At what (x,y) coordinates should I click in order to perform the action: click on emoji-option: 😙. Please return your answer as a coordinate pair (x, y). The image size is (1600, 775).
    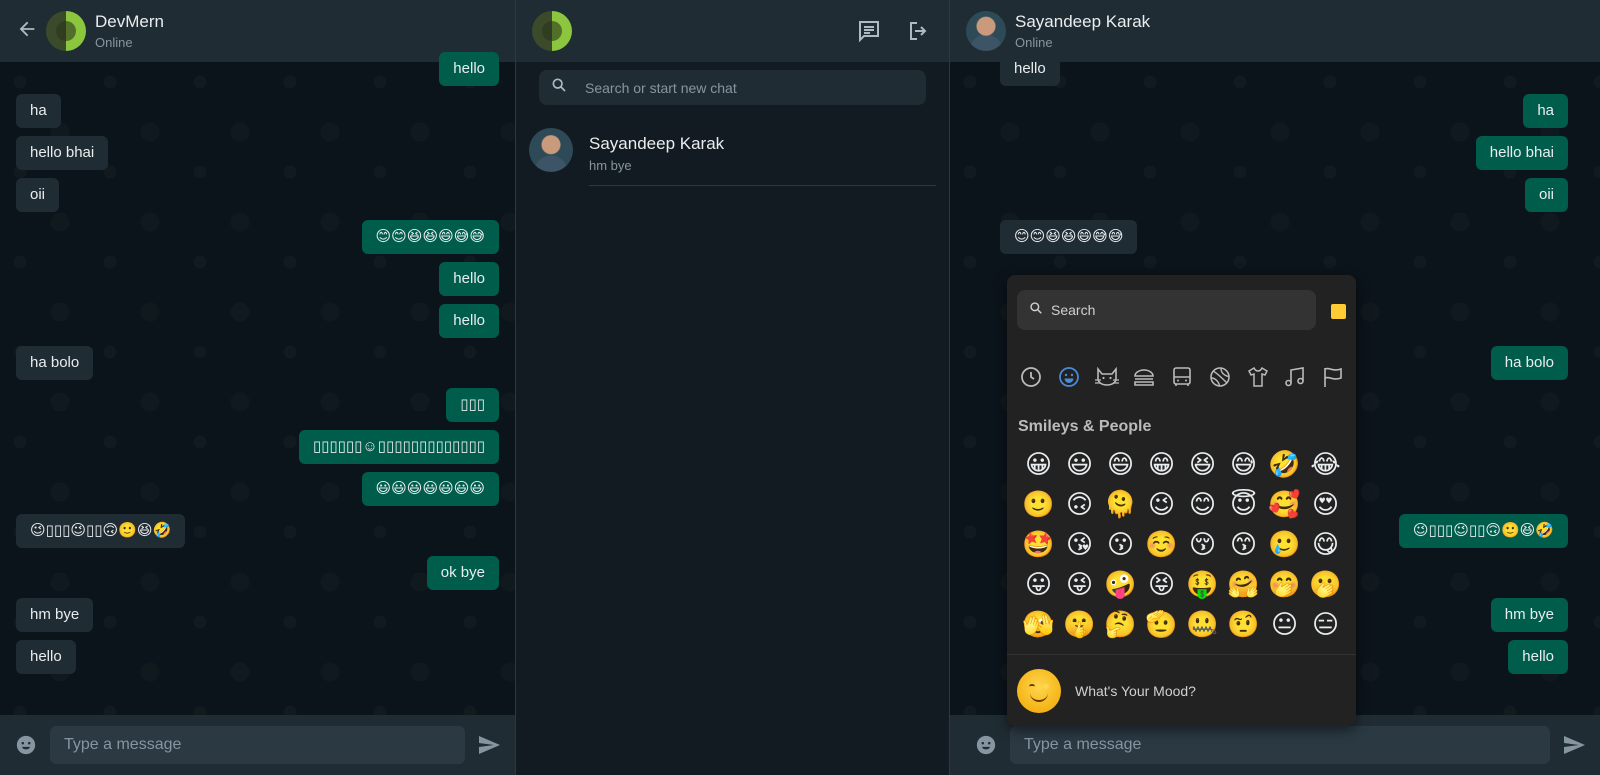
    Looking at the image, I should click on (1243, 545).